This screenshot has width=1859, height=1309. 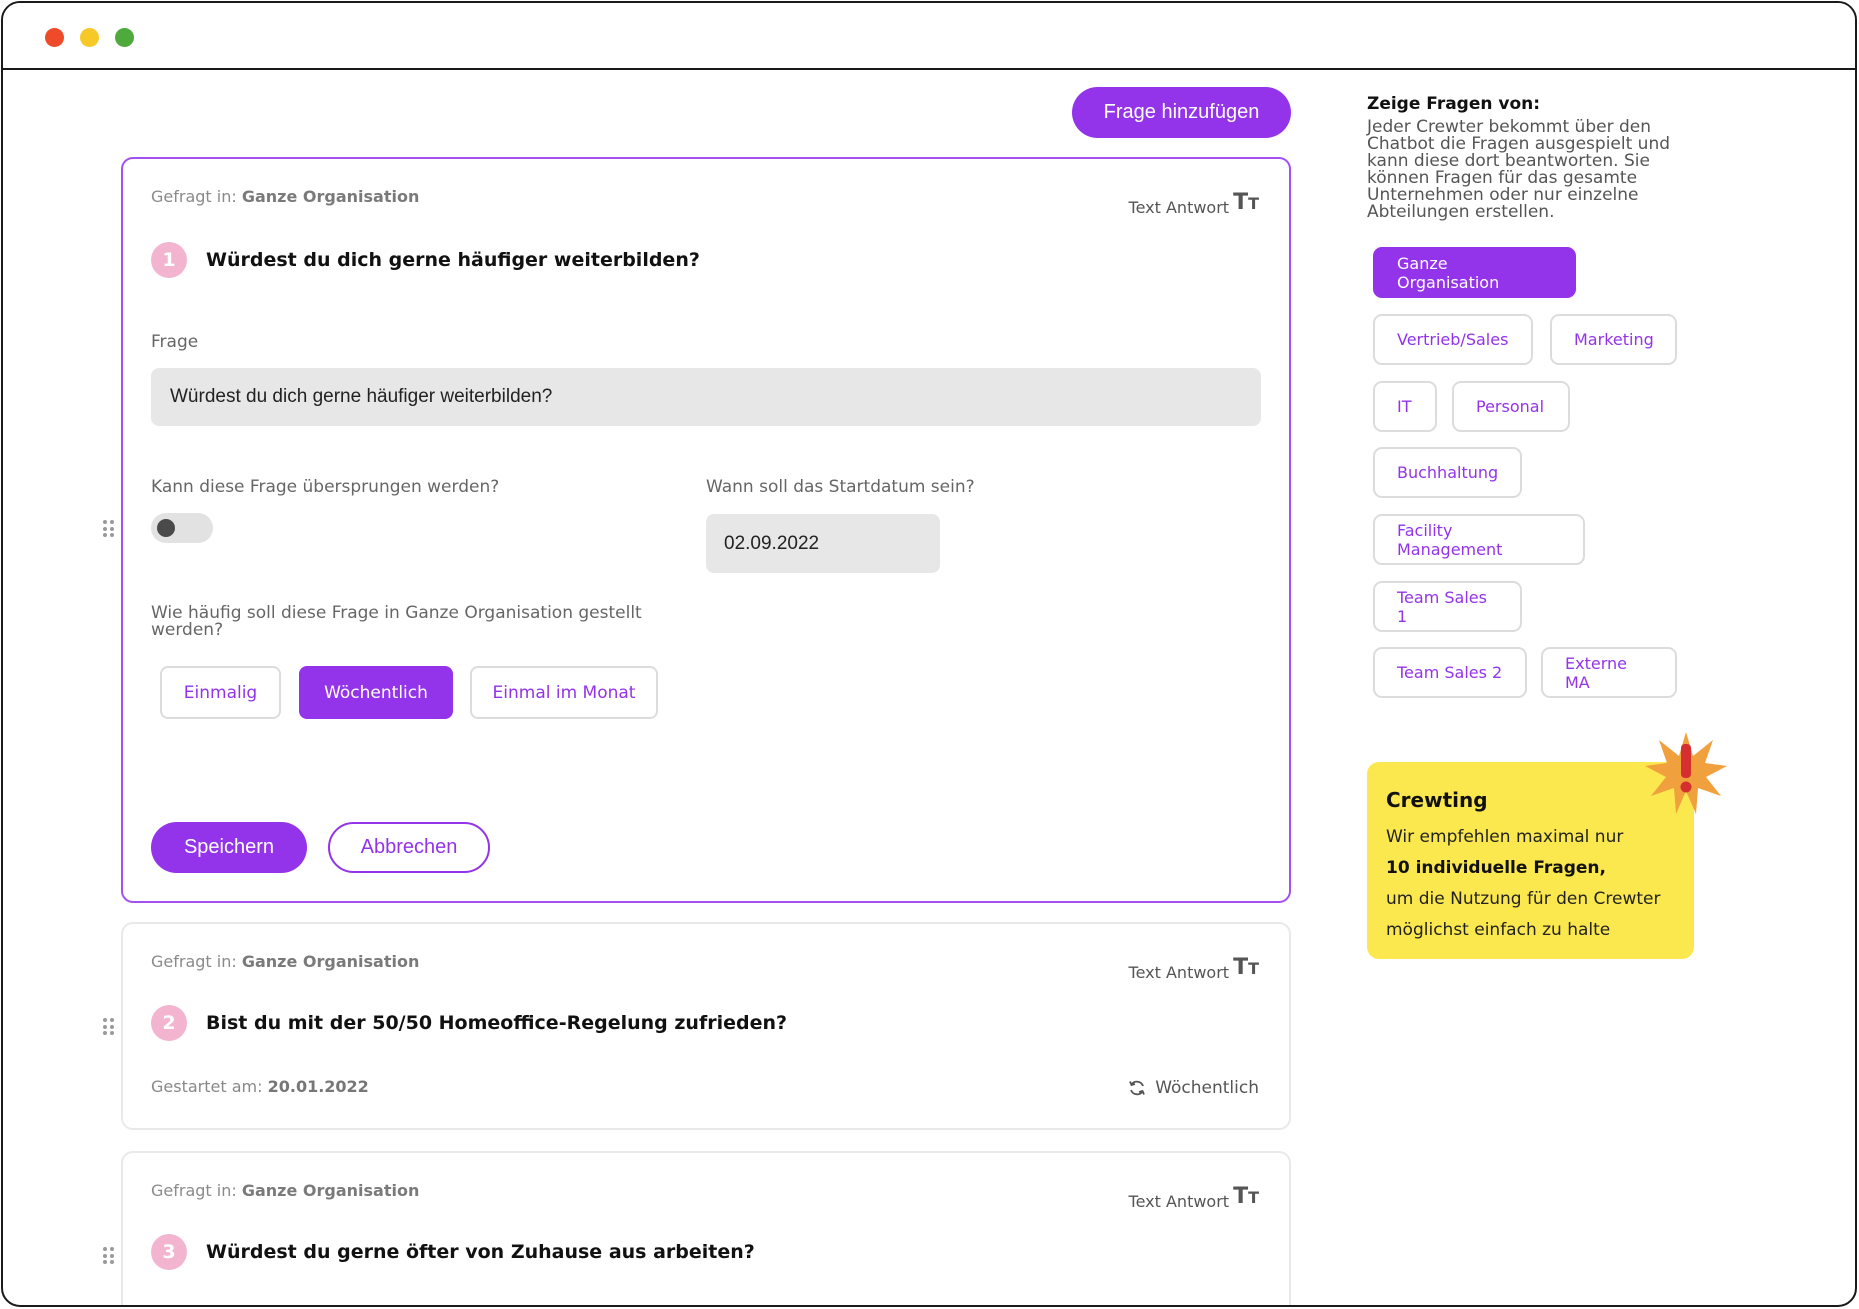 What do you see at coordinates (1405, 406) in the screenshot?
I see `department-it: IT` at bounding box center [1405, 406].